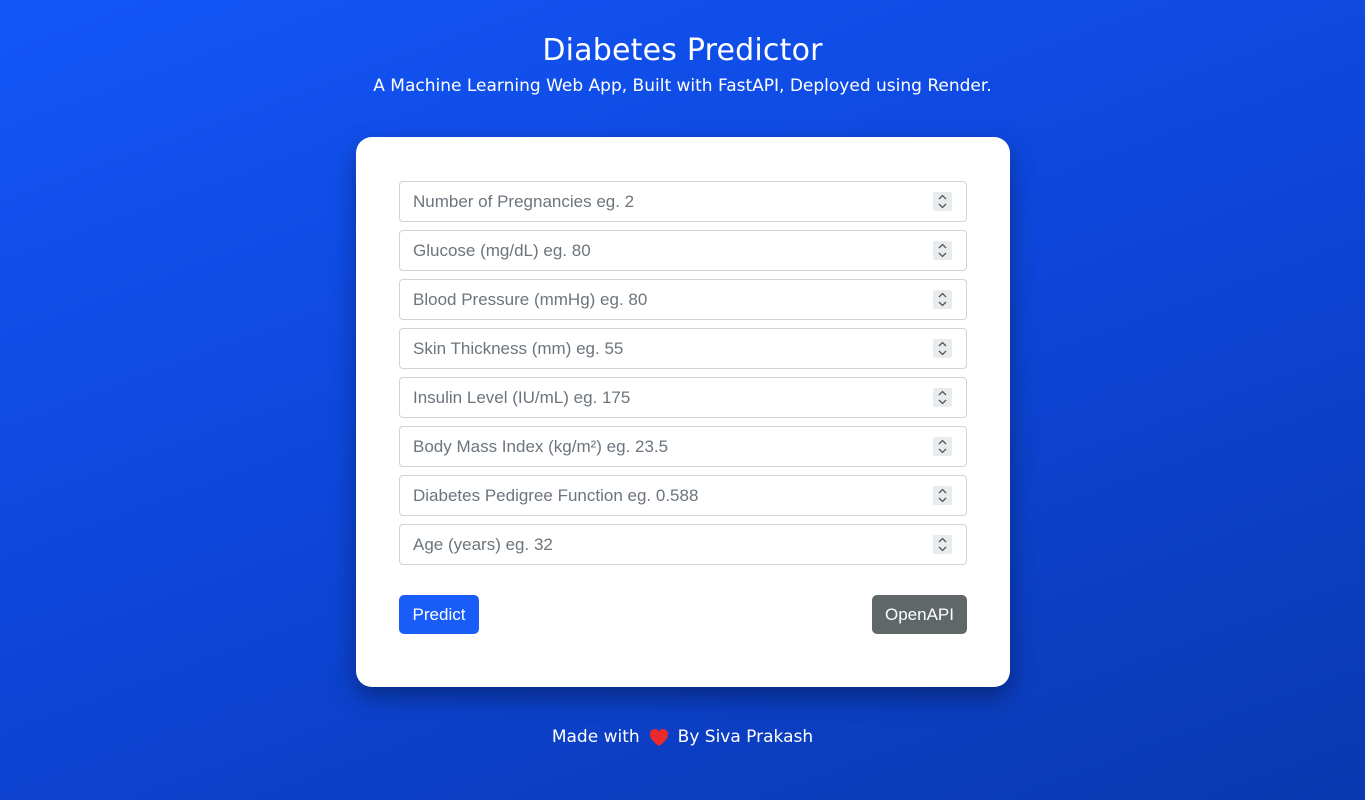  I want to click on age-field, so click(683, 544).